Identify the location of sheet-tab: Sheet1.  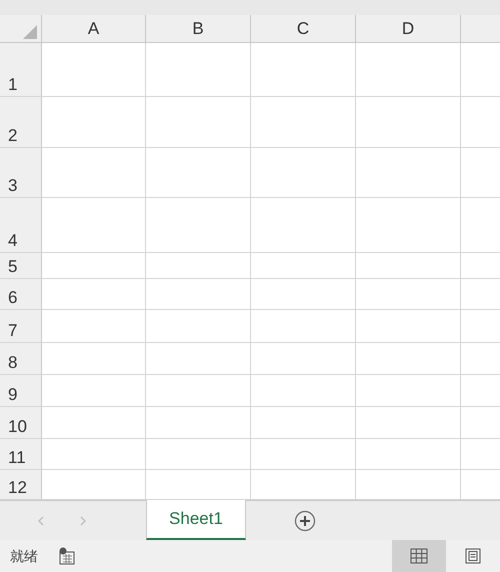
(196, 520).